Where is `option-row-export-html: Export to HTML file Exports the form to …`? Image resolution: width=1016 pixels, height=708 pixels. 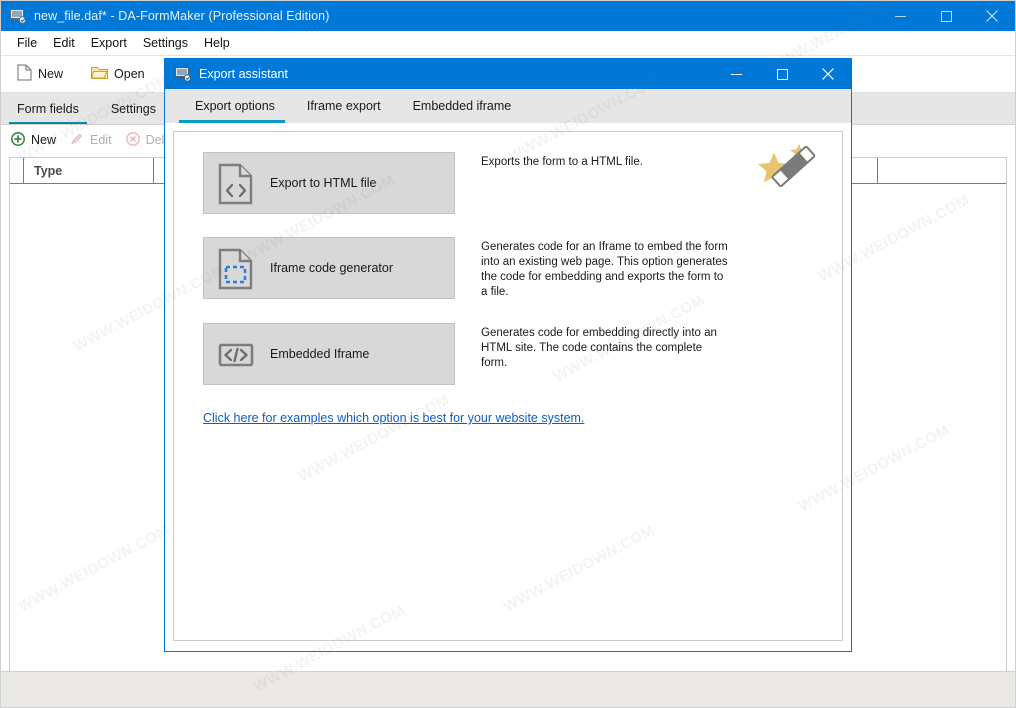
option-row-export-html: Export to HTML file Exports the form to … is located at coordinates (508, 183).